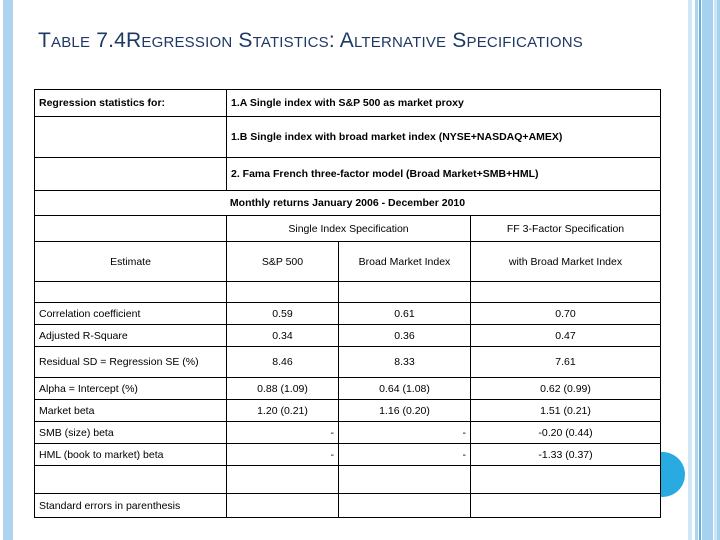 The image size is (720, 540). Describe the element at coordinates (565, 410) in the screenshot. I see `row-value-ff3: 1.51 (0.21)` at that location.